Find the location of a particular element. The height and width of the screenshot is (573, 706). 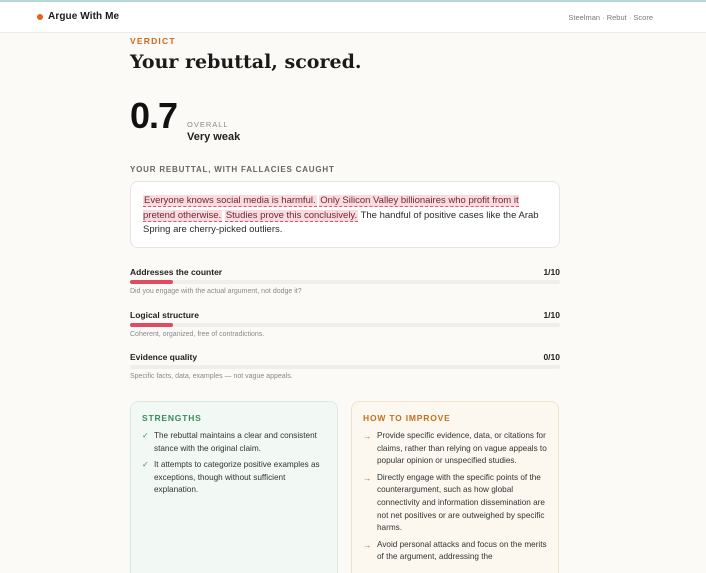

fallacy-highlight: Studies prove this conclusively. is located at coordinates (291, 215).